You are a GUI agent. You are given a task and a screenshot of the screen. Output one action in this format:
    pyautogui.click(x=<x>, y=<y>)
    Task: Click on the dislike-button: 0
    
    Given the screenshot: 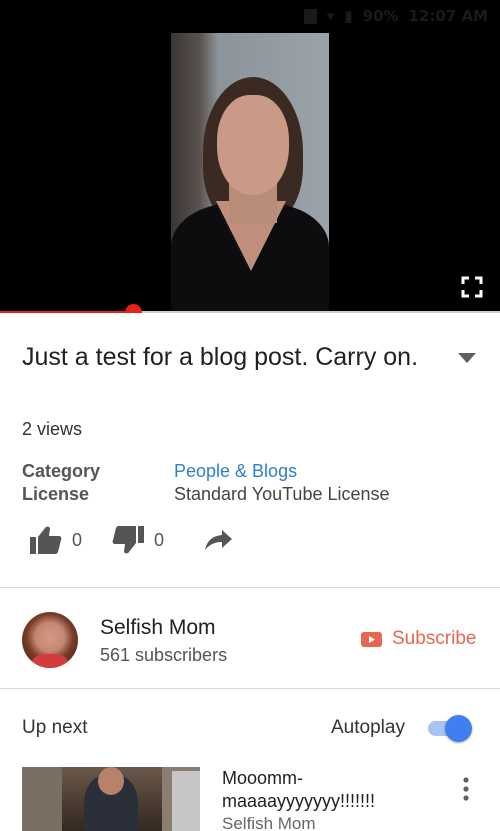 What is the action you would take?
    pyautogui.click(x=138, y=540)
    